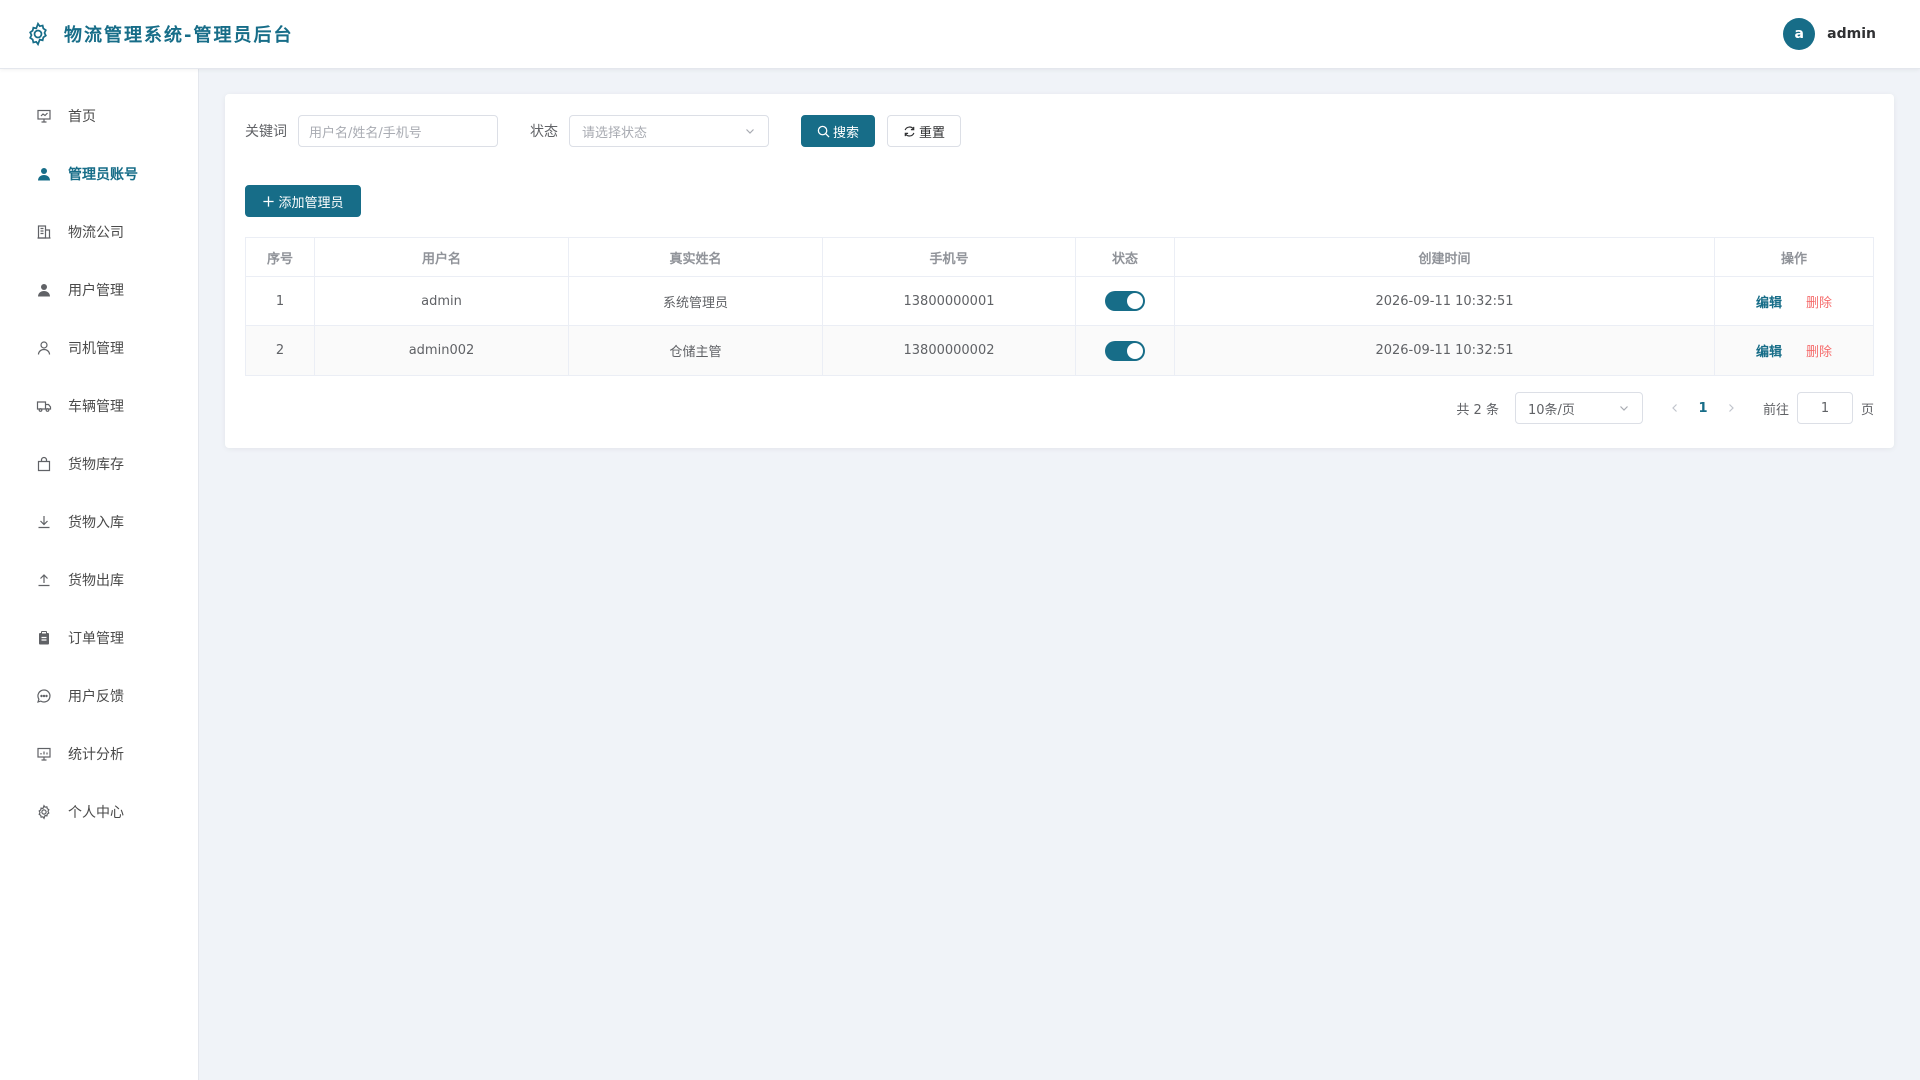 This screenshot has width=1920, height=1080. Describe the element at coordinates (44, 696) in the screenshot. I see `chat-icon` at that location.